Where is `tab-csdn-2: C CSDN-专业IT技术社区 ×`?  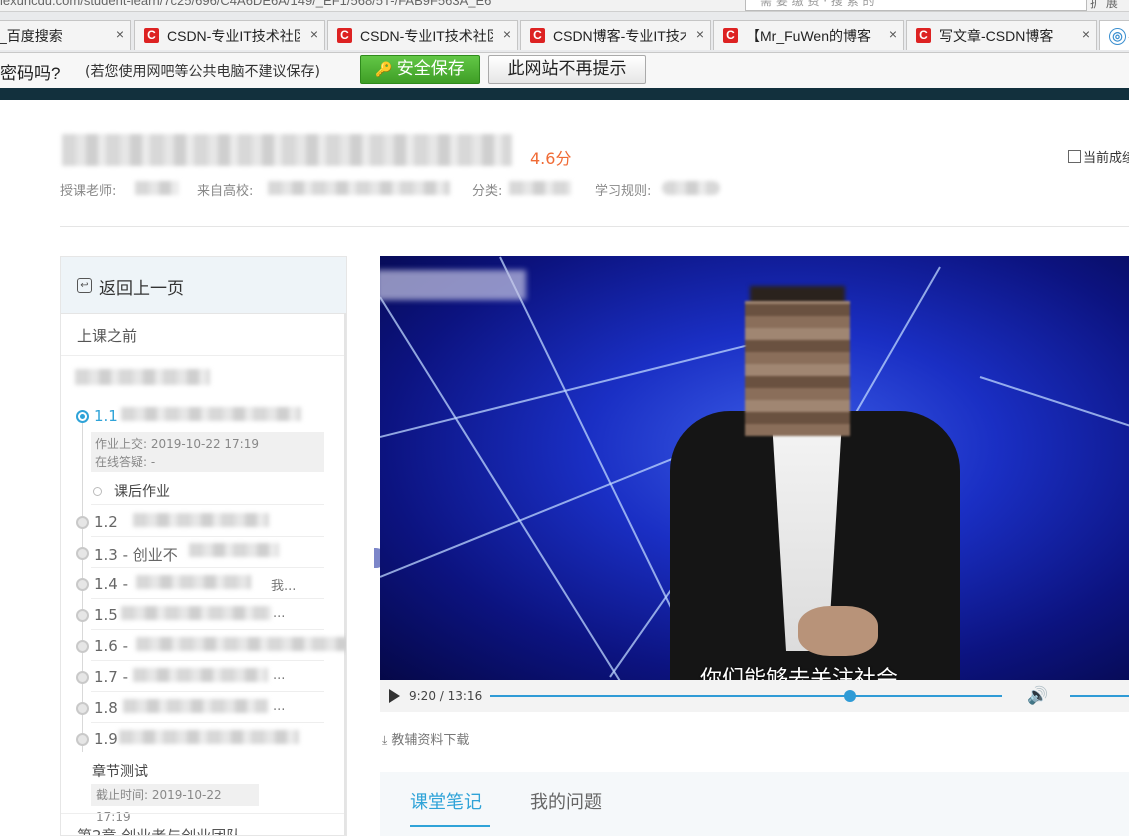 tab-csdn-2: C CSDN-专业IT技术社区 × is located at coordinates (422, 35).